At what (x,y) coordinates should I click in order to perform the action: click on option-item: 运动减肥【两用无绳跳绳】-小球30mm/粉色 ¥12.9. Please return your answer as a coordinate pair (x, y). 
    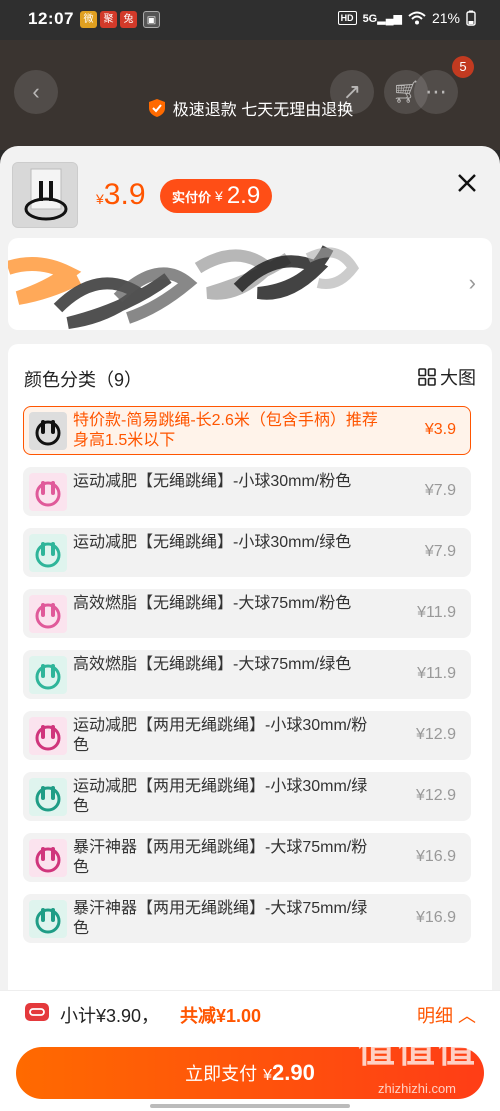
    Looking at the image, I should click on (247, 735).